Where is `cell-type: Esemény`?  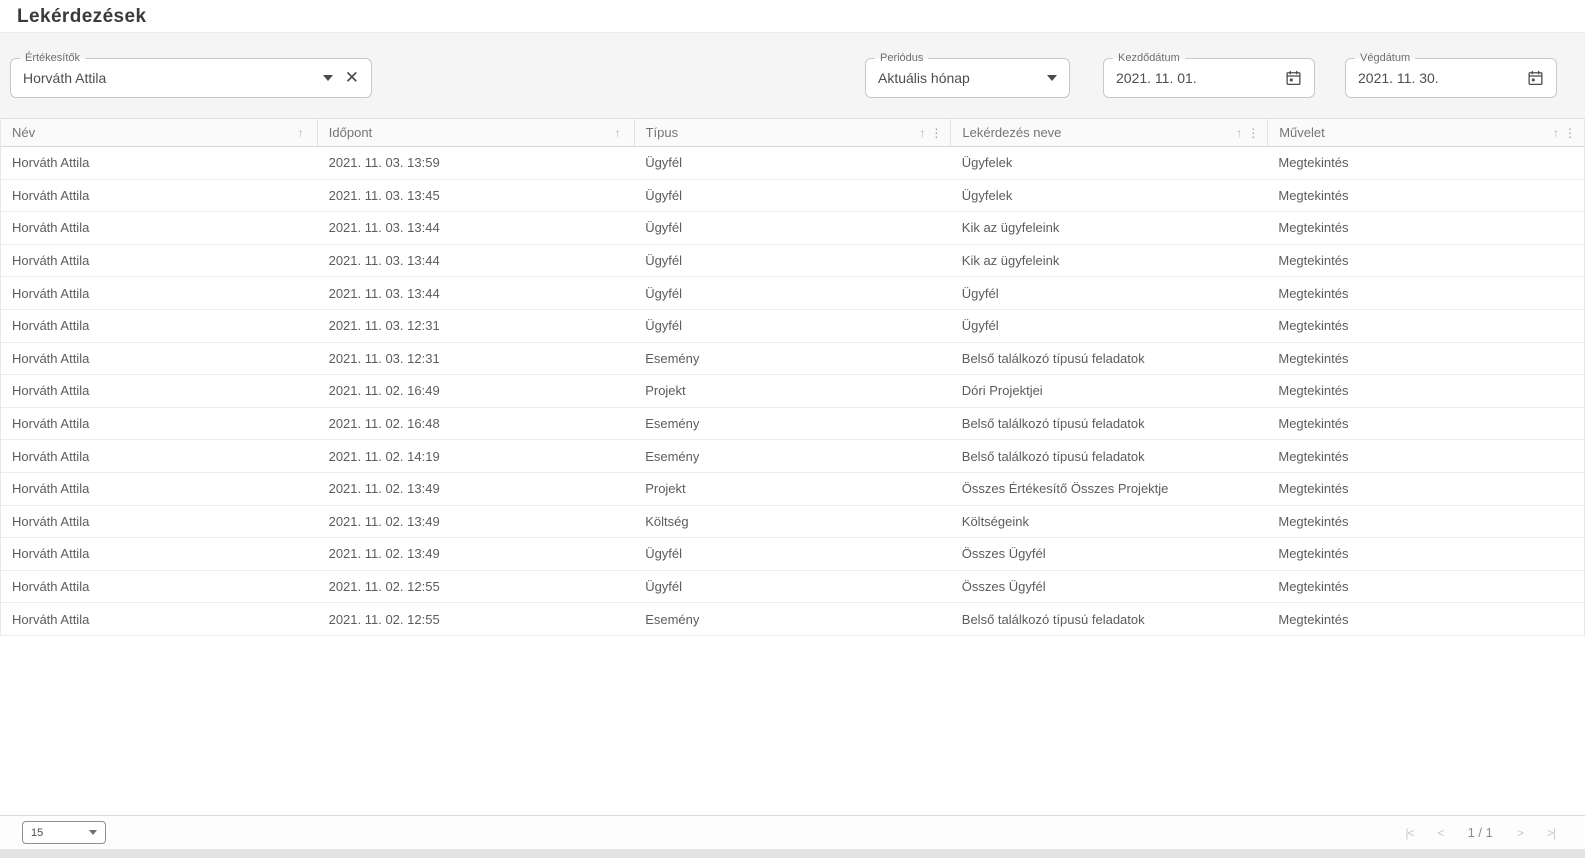
cell-type: Esemény is located at coordinates (672, 358).